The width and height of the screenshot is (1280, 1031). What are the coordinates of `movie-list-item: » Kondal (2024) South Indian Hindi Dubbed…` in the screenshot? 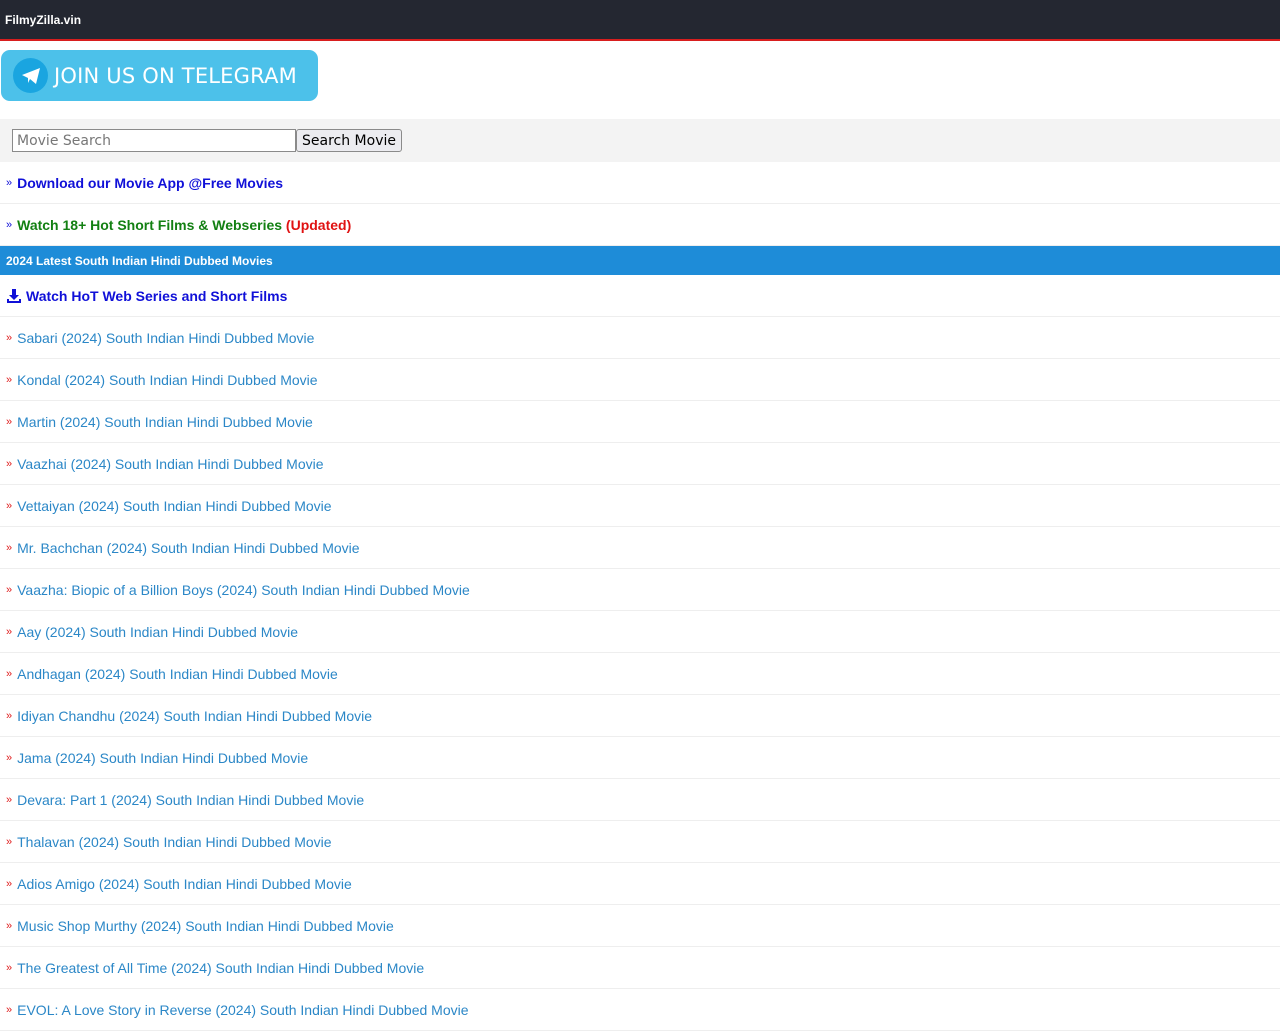 It's located at (640, 380).